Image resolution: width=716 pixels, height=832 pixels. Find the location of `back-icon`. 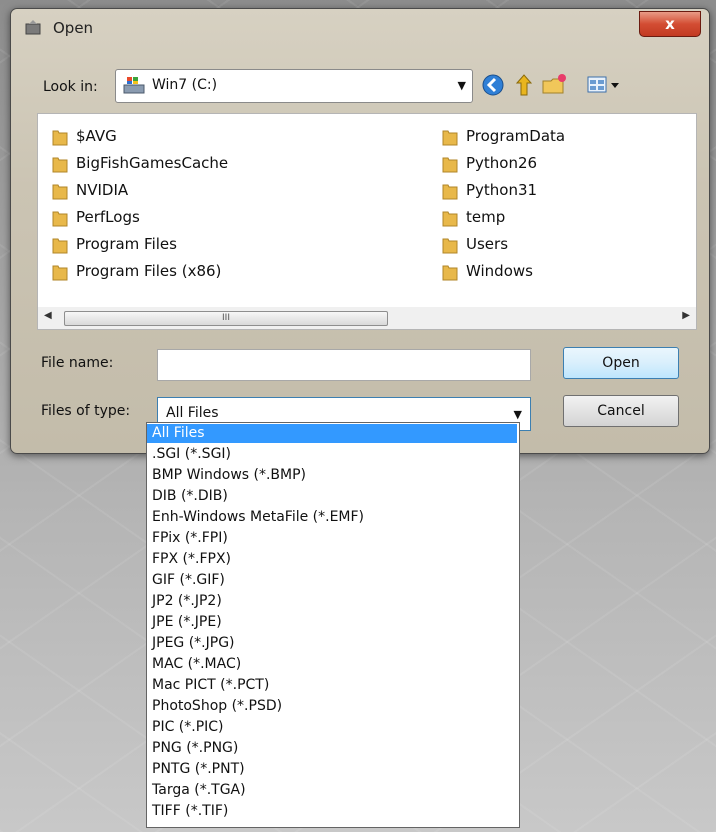

back-icon is located at coordinates (493, 85).